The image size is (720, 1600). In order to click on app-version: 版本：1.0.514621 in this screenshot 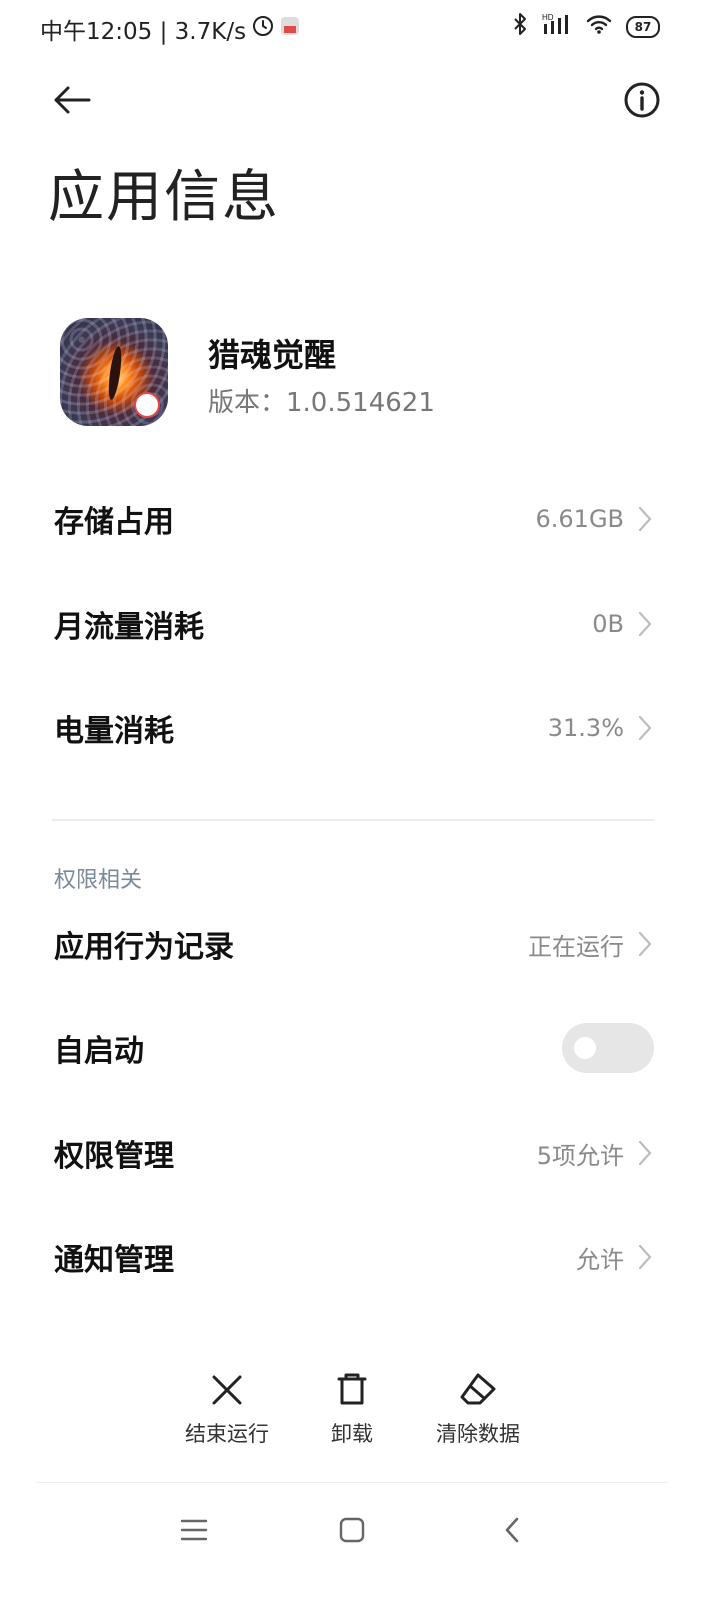, I will do `click(321, 403)`.